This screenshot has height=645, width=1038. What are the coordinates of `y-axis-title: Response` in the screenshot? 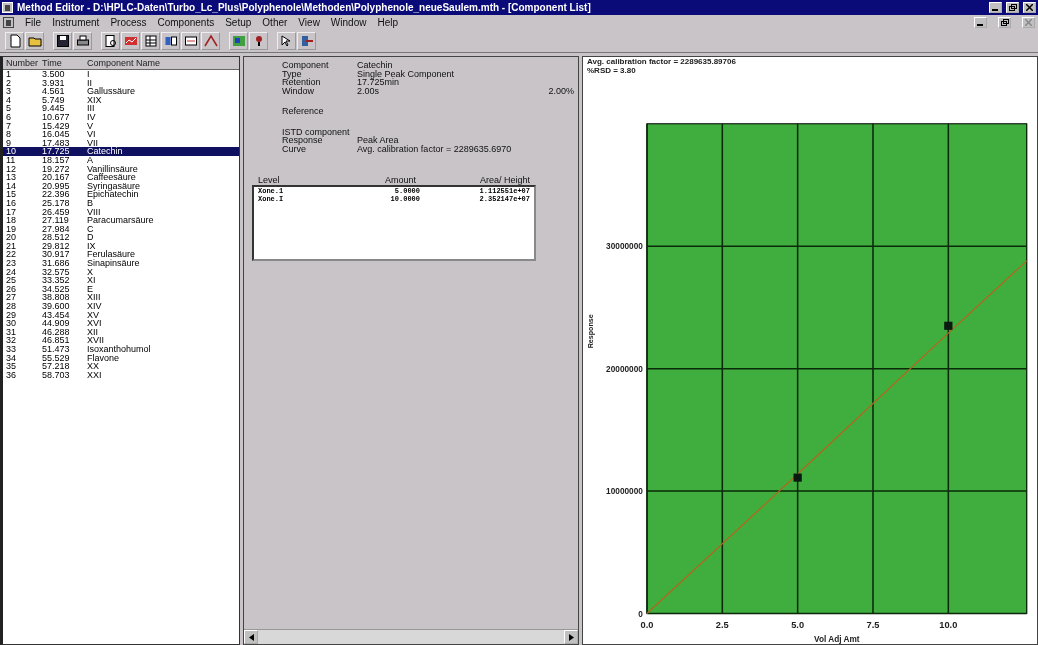 It's located at (591, 331).